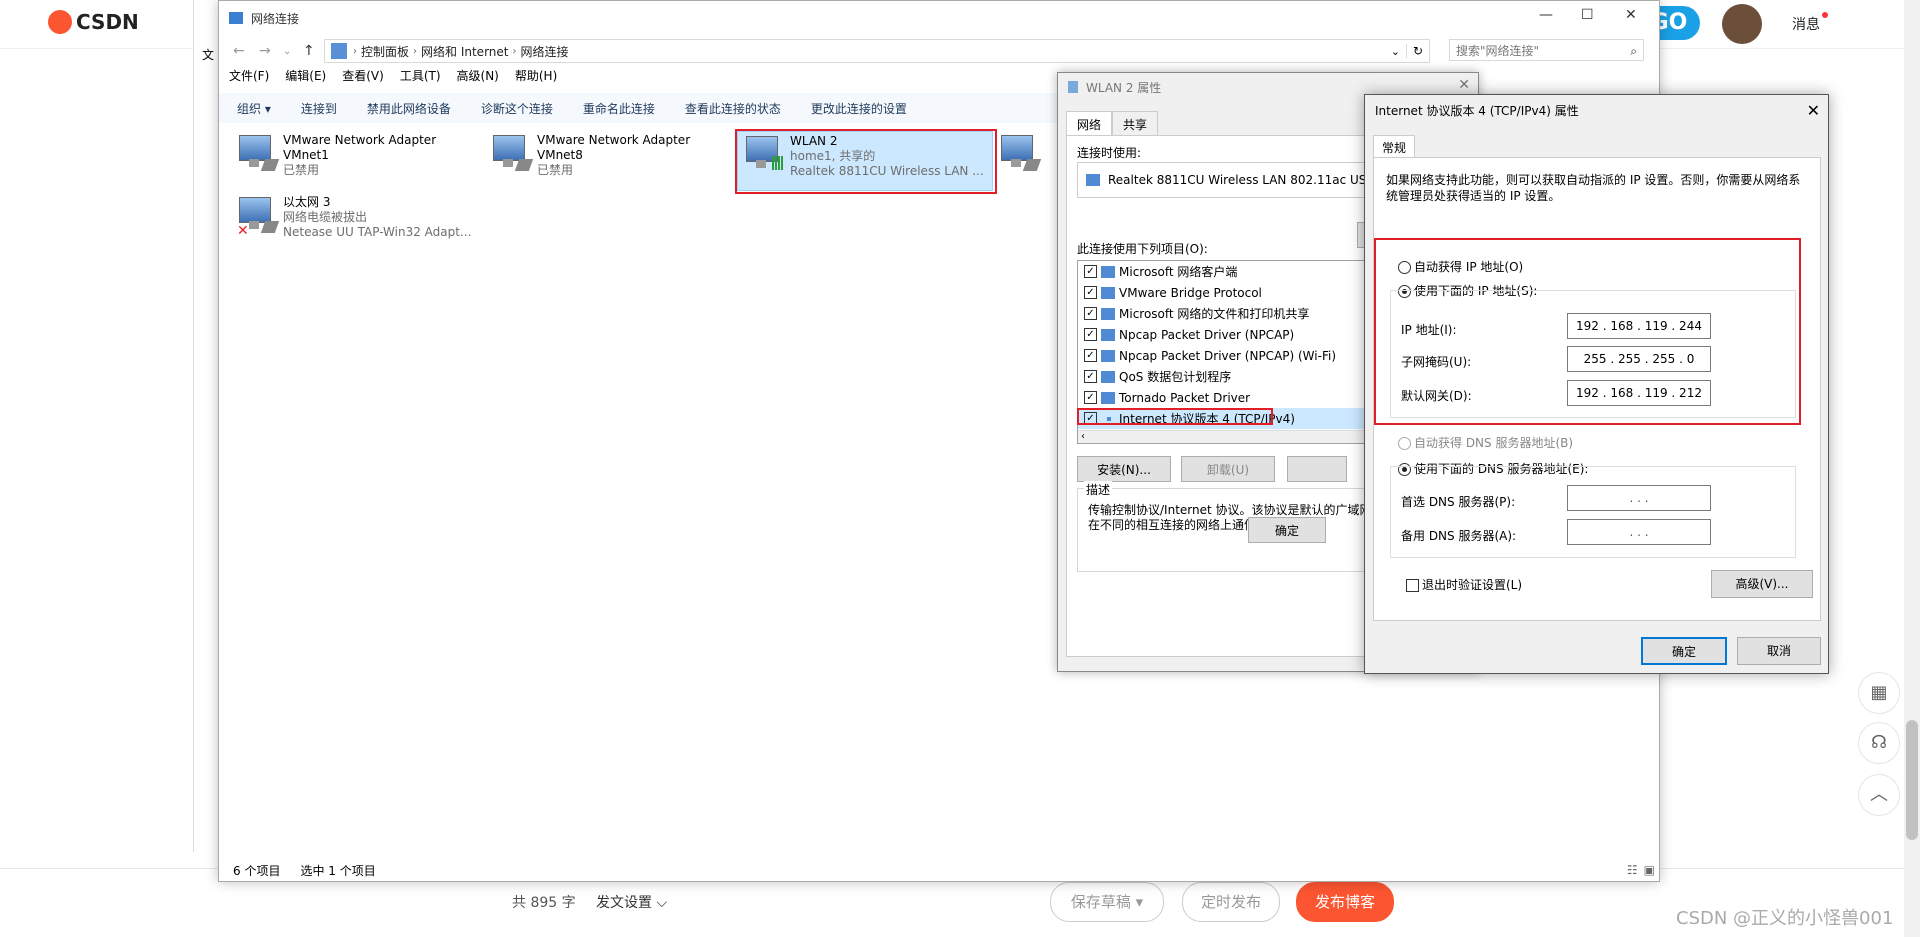  I want to click on cmd-view-status: 查看此连接的状态, so click(733, 108).